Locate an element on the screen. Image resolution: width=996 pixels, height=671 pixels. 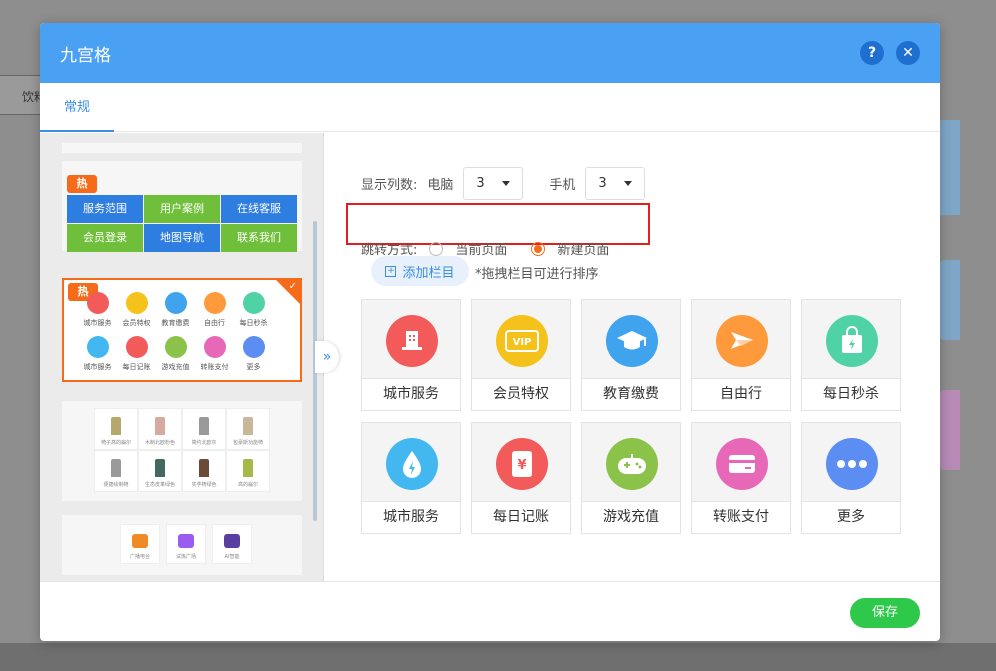
mobile-columns-value: 3 is located at coordinates (602, 183).